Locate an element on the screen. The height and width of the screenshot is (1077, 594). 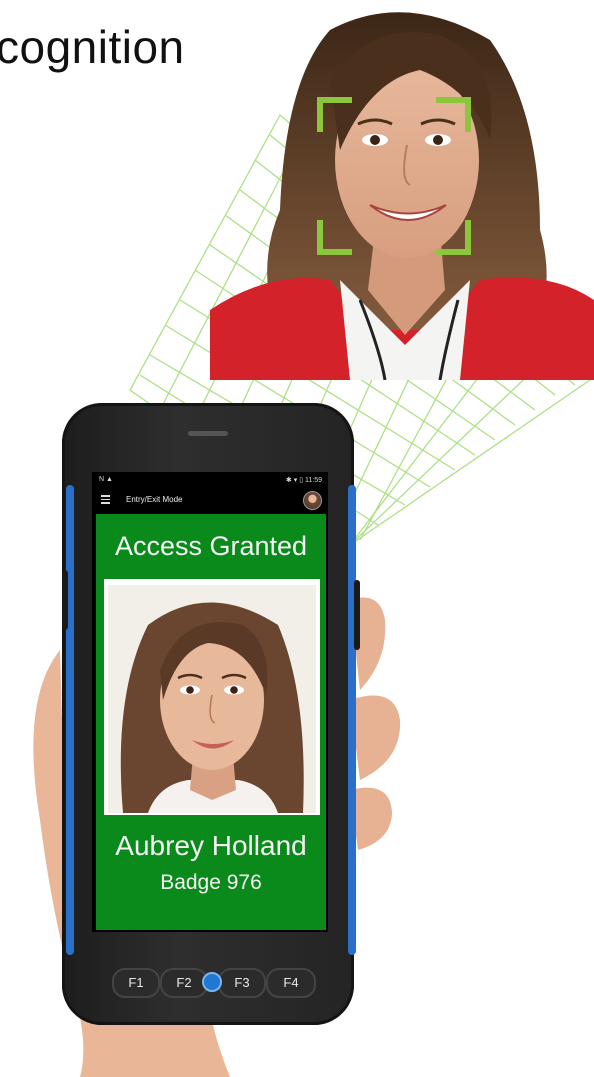
menu-icon is located at coordinates (105, 499).